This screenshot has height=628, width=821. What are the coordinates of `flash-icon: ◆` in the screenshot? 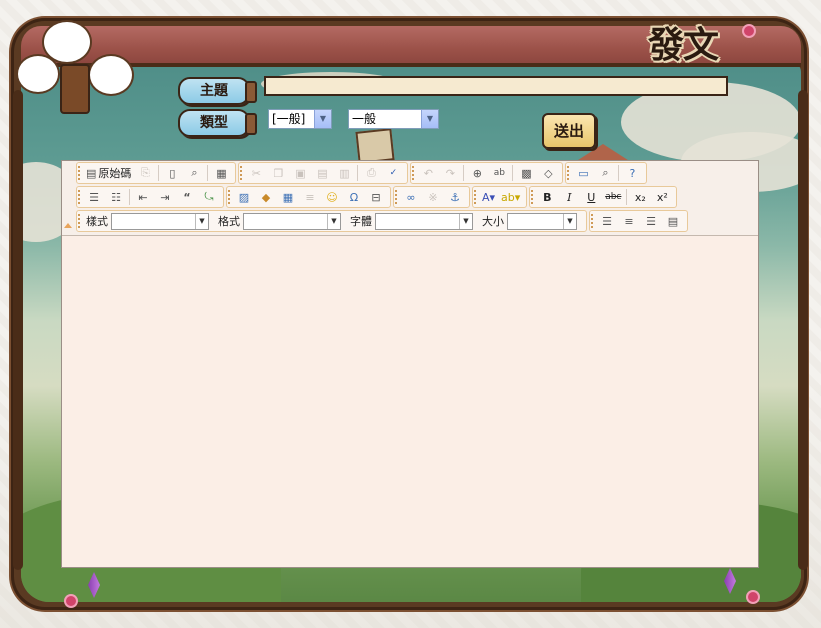 It's located at (266, 197).